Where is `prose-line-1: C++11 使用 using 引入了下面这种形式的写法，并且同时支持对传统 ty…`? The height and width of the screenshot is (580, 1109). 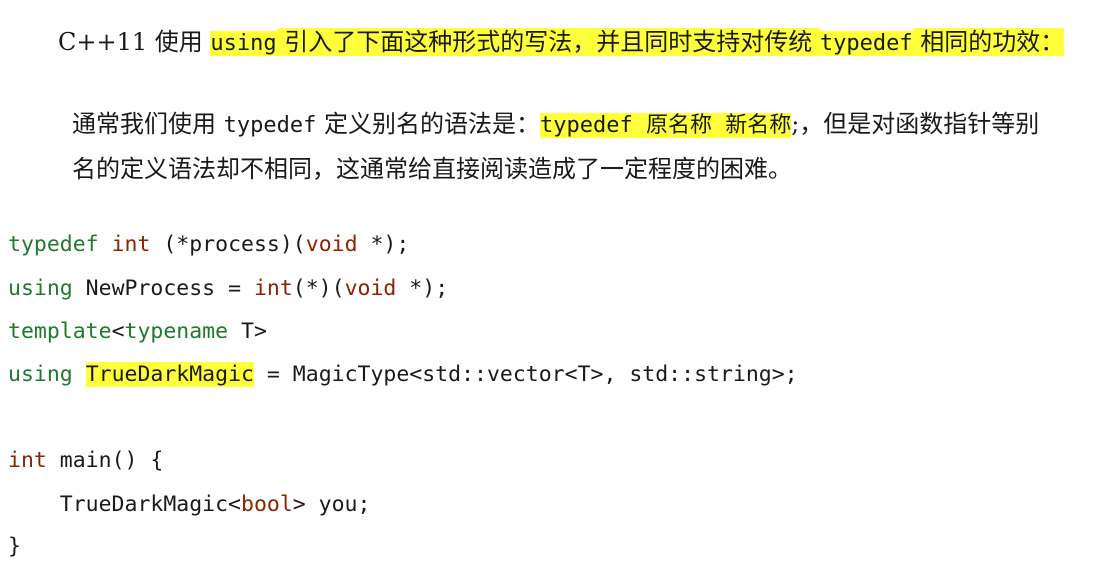
prose-line-1: C++11 使用 using 引入了下面这种形式的写法，并且同时支持对传统 ty… is located at coordinates (561, 31).